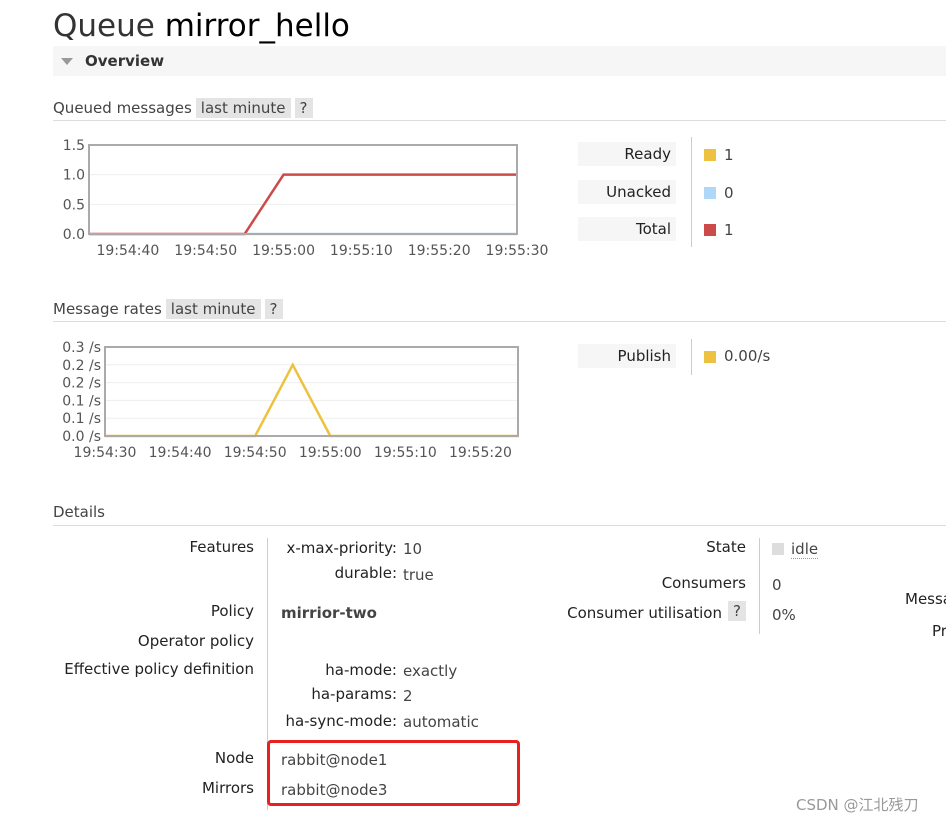 Image resolution: width=946 pixels, height=821 pixels. Describe the element at coordinates (857, 805) in the screenshot. I see `watermark: CSDN @江北残刀` at that location.